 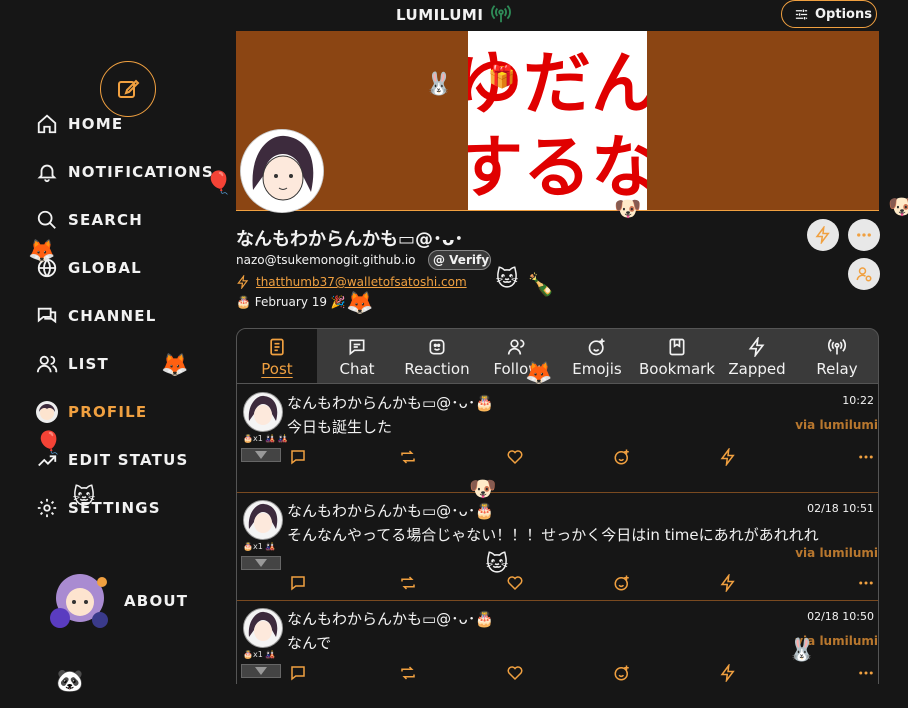 I want to click on post-content: そんなんやってる場合じゃない！！！せっかく今日はin timeにあれがあれれれ, so click(x=553, y=535).